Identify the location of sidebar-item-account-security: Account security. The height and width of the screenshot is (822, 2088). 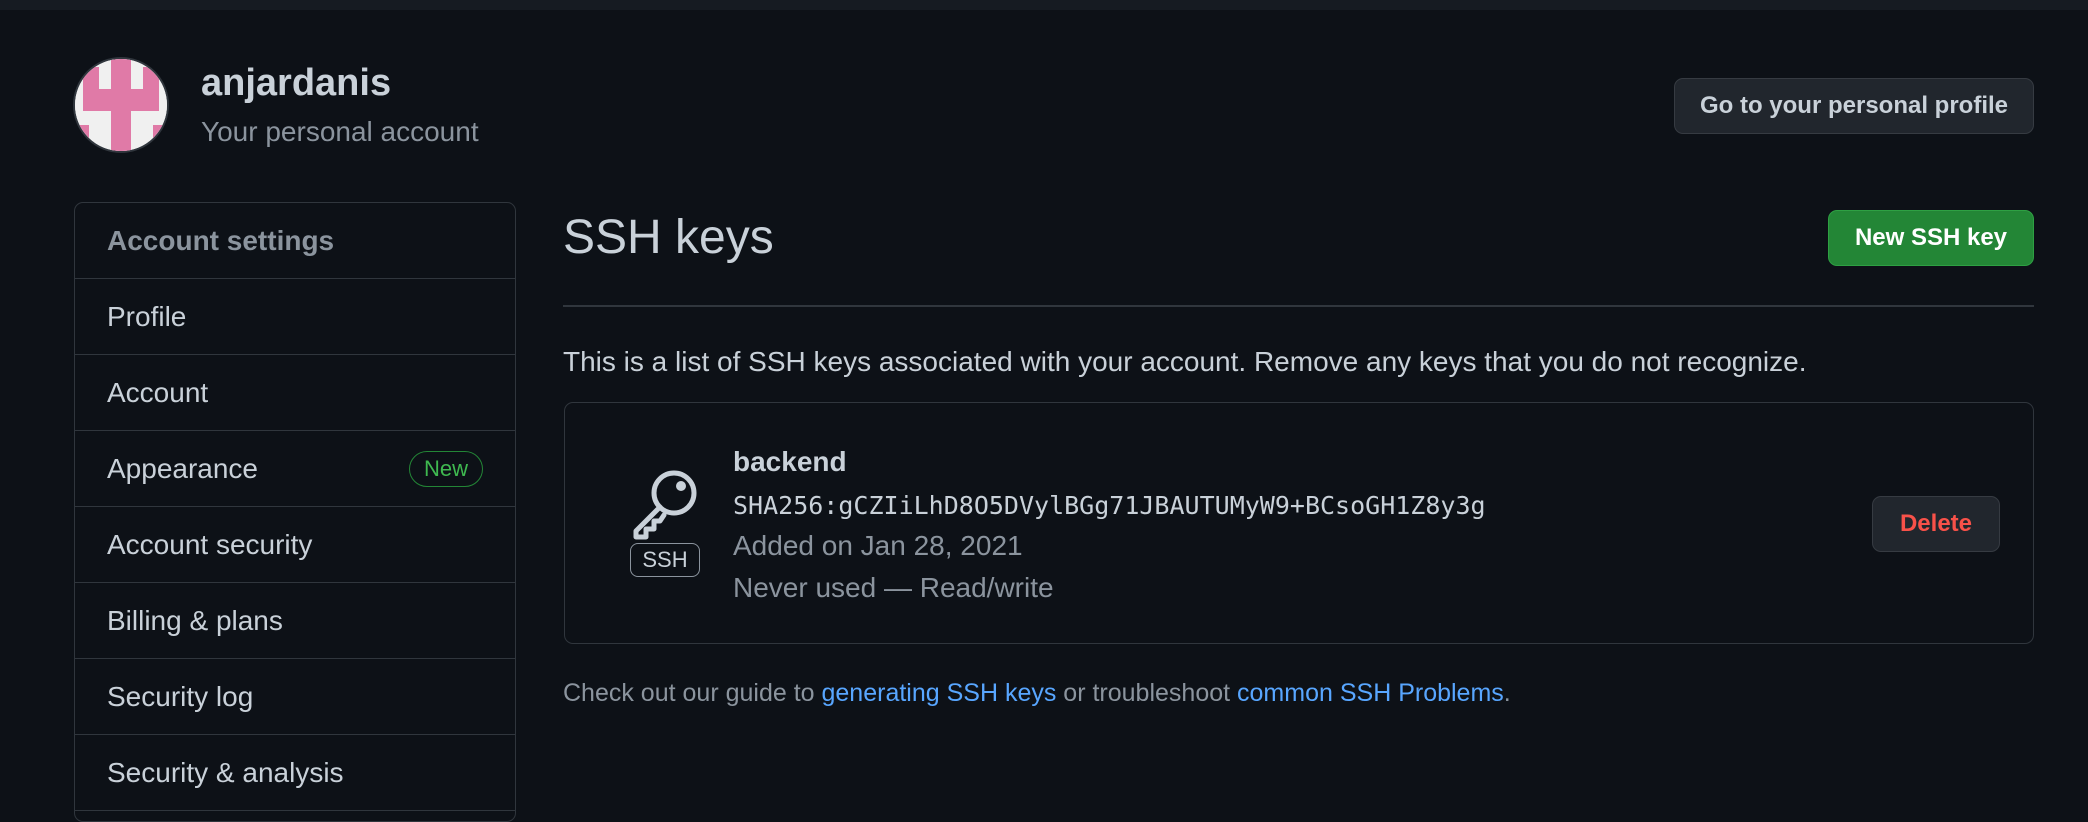
(295, 545).